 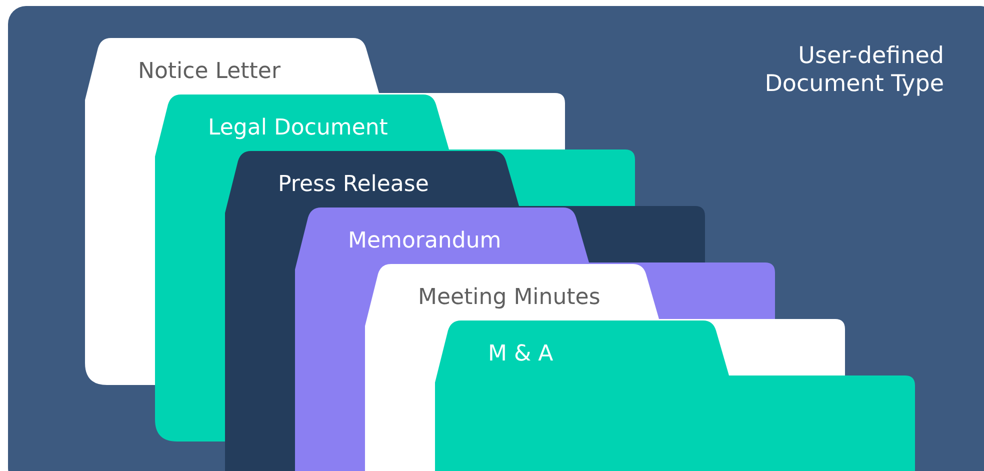 What do you see at coordinates (509, 297) in the screenshot?
I see `folder-label: Meeting Minutes` at bounding box center [509, 297].